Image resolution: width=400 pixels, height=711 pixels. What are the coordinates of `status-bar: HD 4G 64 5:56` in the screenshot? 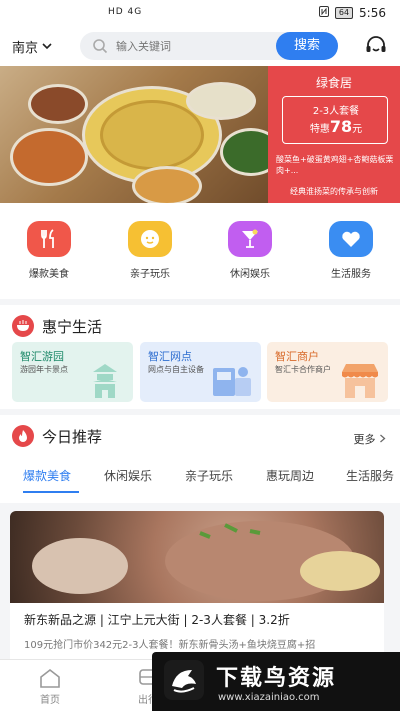 It's located at (200, 13).